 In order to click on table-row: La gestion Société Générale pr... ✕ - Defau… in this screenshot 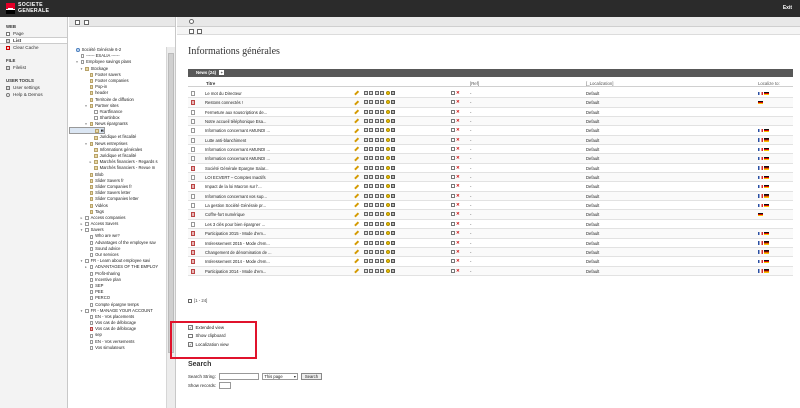, I will do `click(490, 206)`.